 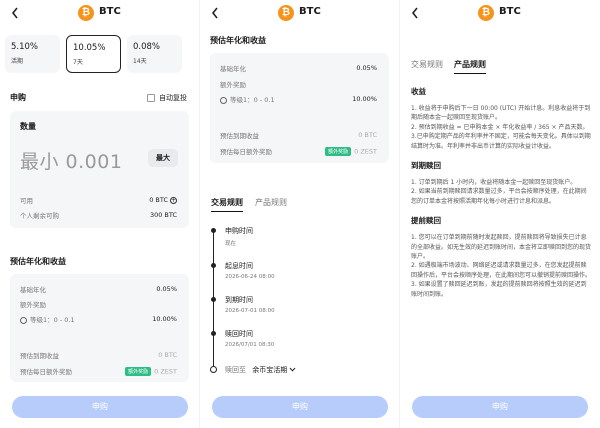 I want to click on remaining-quota-label: 个人剩余可购, so click(x=39, y=216).